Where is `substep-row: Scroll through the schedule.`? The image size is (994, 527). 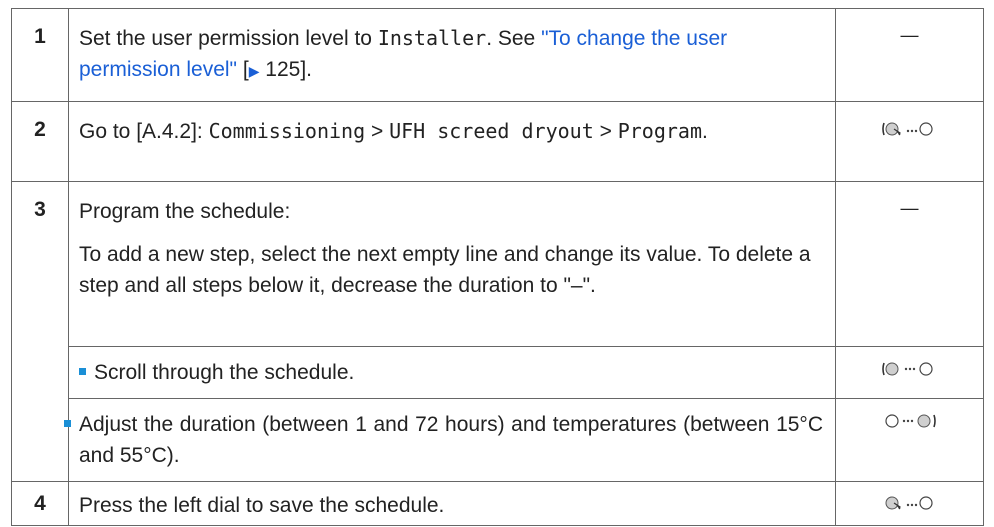 substep-row: Scroll through the schedule. is located at coordinates (498, 372).